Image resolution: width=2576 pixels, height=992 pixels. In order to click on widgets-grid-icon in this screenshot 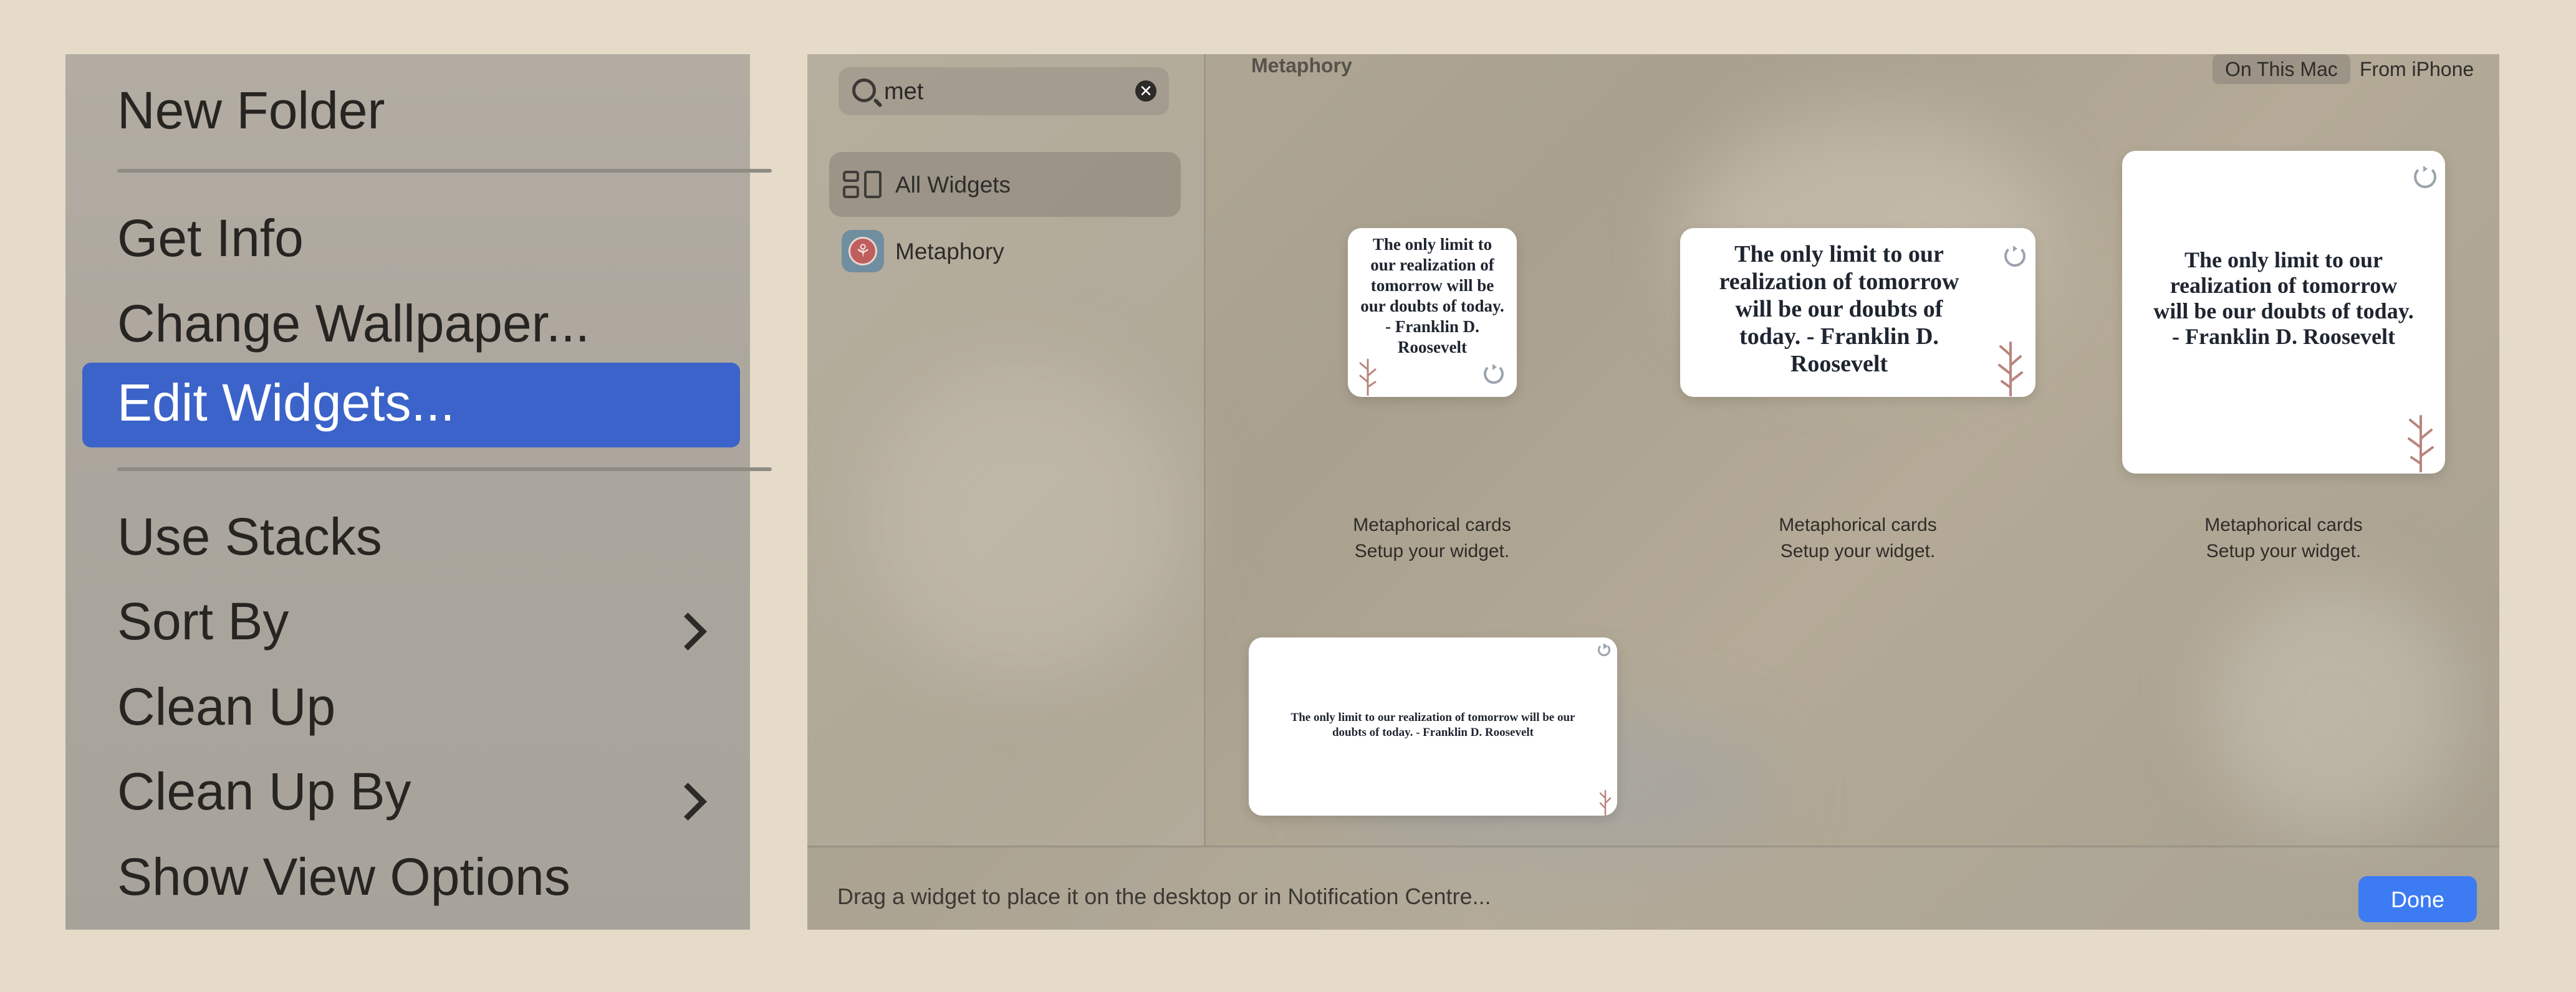, I will do `click(862, 184)`.